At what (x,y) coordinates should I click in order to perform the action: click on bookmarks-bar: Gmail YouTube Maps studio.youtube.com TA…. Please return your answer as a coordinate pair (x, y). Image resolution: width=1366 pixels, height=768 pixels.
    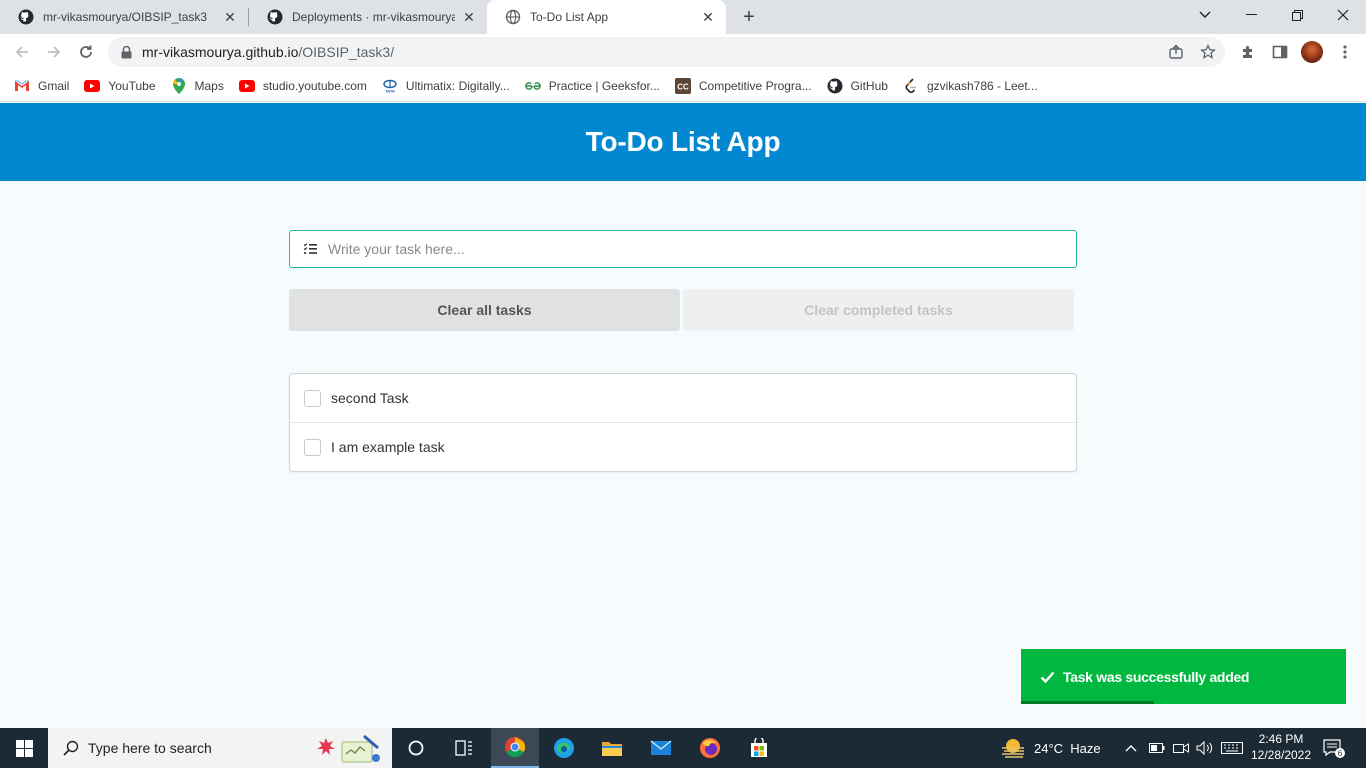
    Looking at the image, I should click on (683, 86).